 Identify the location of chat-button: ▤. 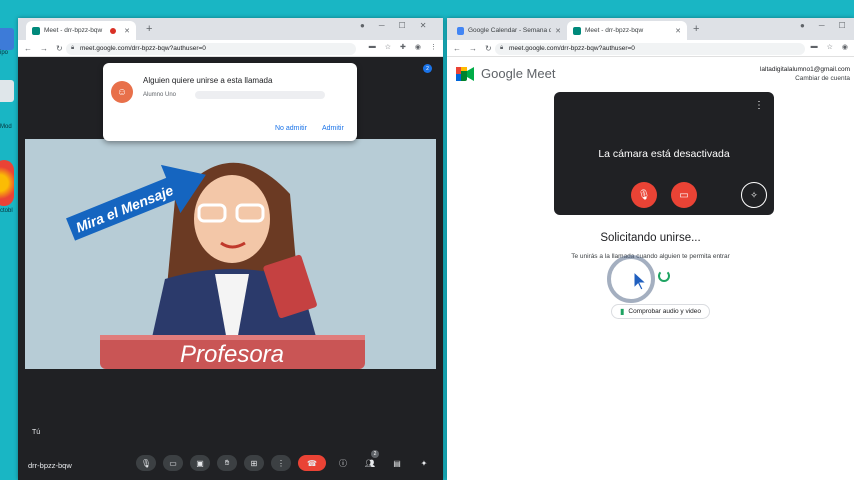
(397, 463).